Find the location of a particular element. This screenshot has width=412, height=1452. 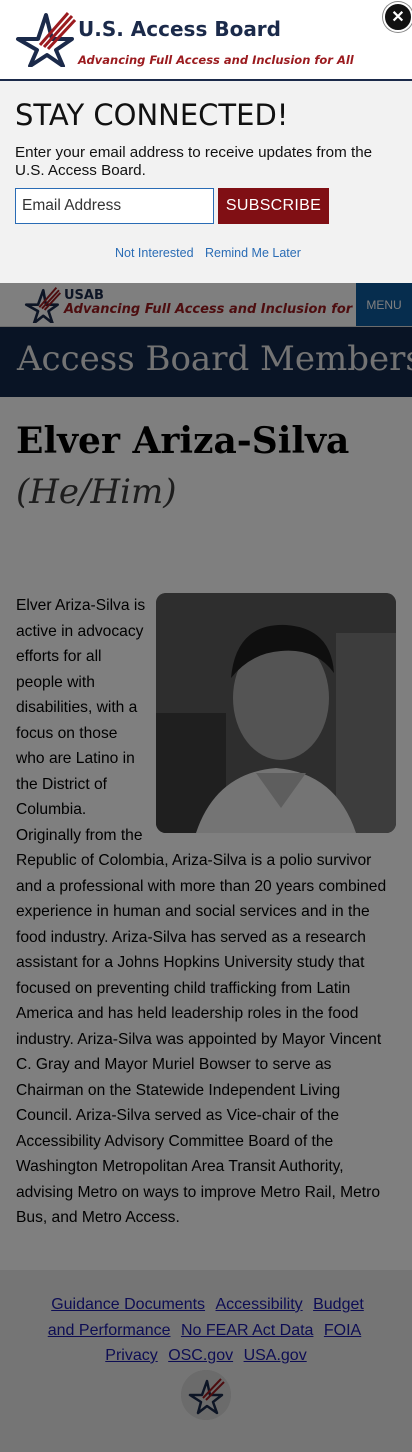

star-logo-icon is located at coordinates (46, 39).